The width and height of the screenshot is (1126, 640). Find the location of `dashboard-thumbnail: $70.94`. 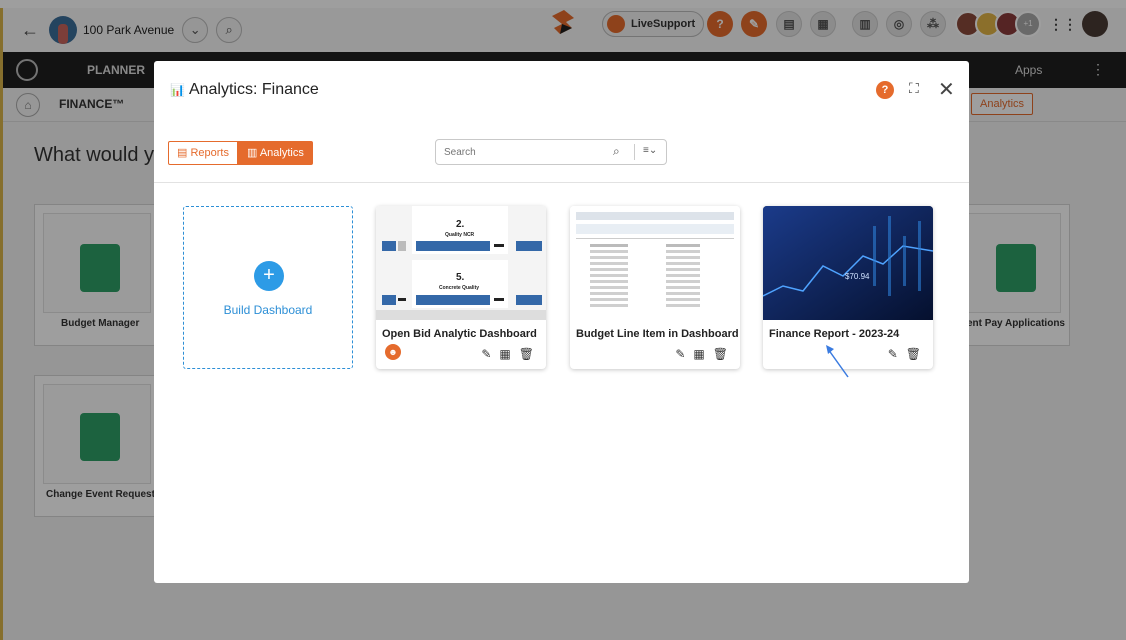

dashboard-thumbnail: $70.94 is located at coordinates (848, 263).